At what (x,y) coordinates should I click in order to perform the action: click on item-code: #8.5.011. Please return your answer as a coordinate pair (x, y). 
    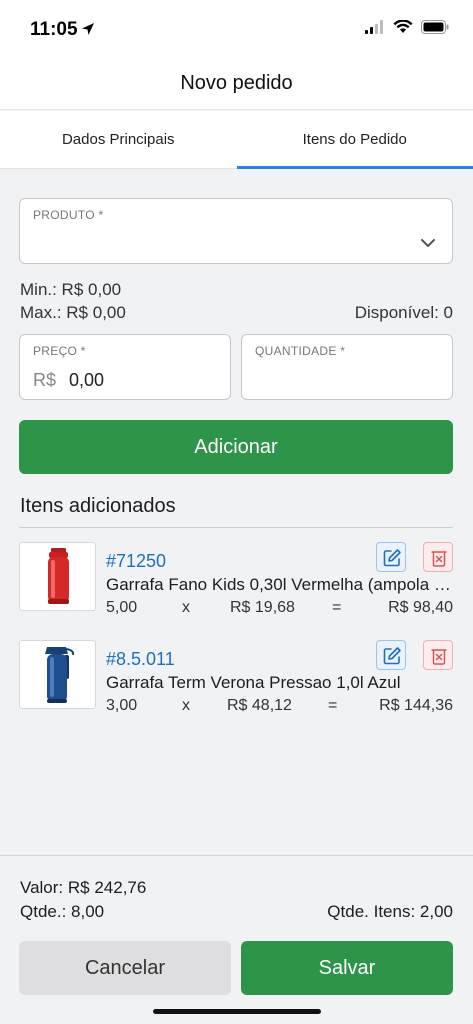
    Looking at the image, I should click on (140, 659).